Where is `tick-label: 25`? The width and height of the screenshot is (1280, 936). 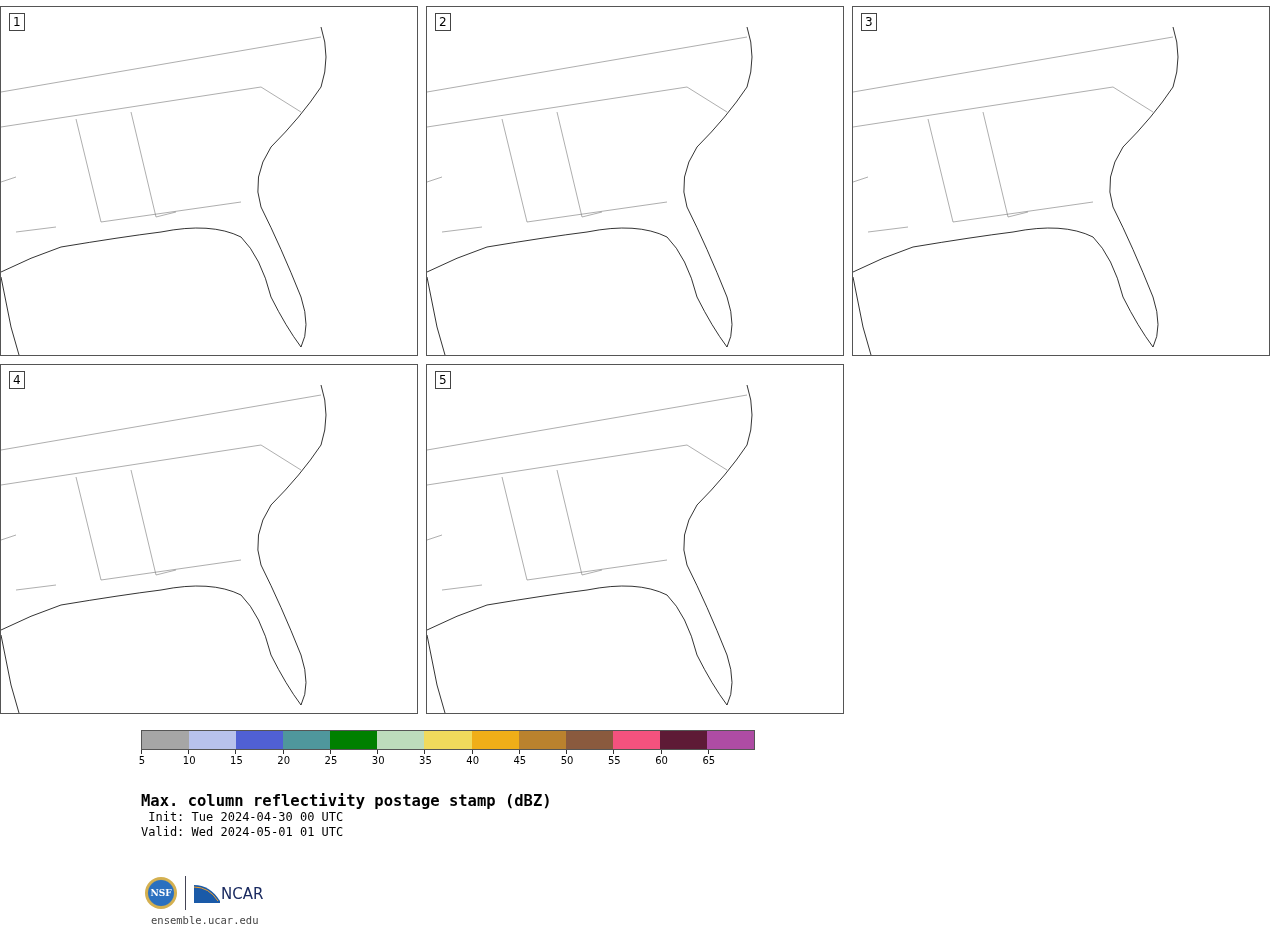
tick-label: 25 is located at coordinates (331, 760).